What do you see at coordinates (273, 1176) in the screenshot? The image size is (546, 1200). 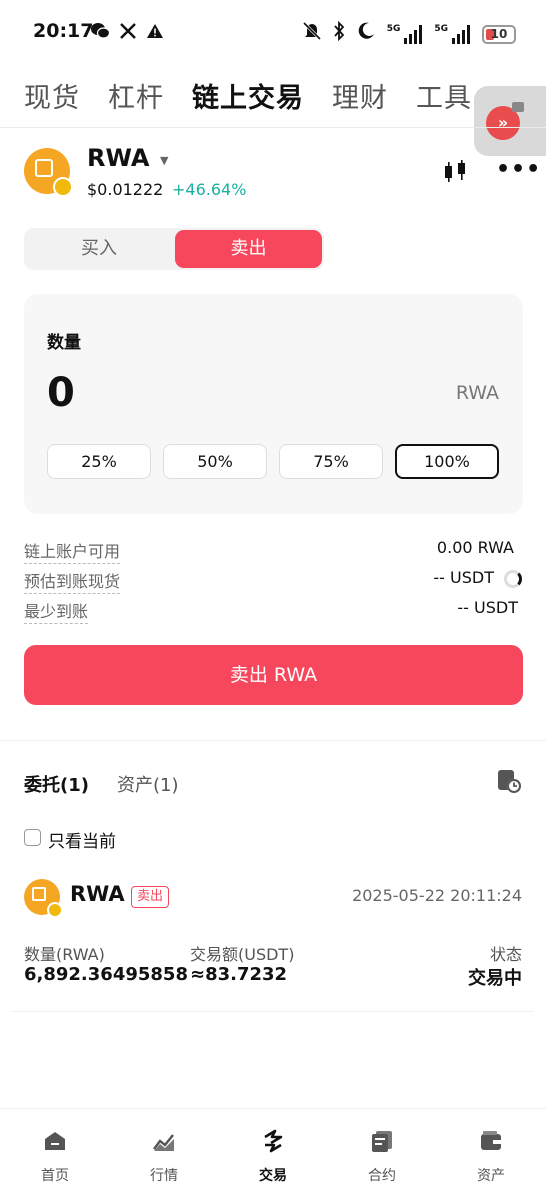 I see `nav-trade-label: 交易` at bounding box center [273, 1176].